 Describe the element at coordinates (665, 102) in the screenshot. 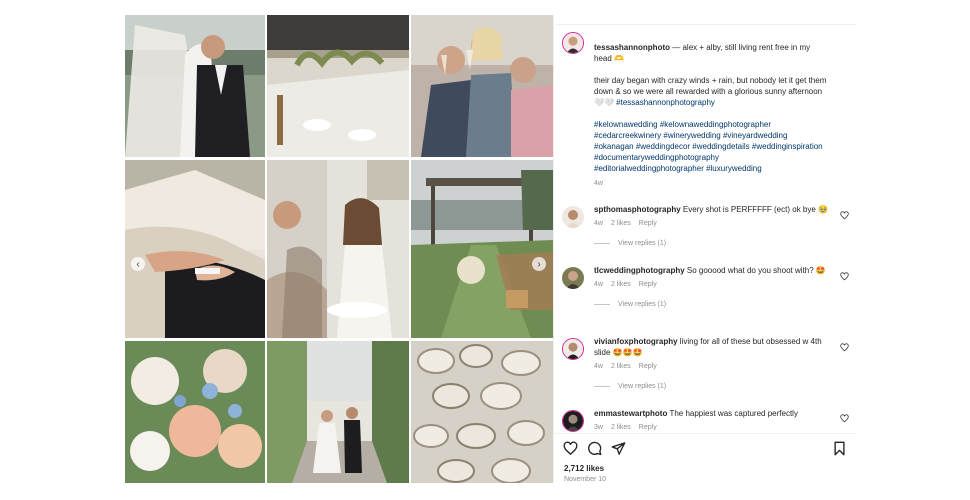

I see `caption-tag-link: #tessashannonphotography` at that location.